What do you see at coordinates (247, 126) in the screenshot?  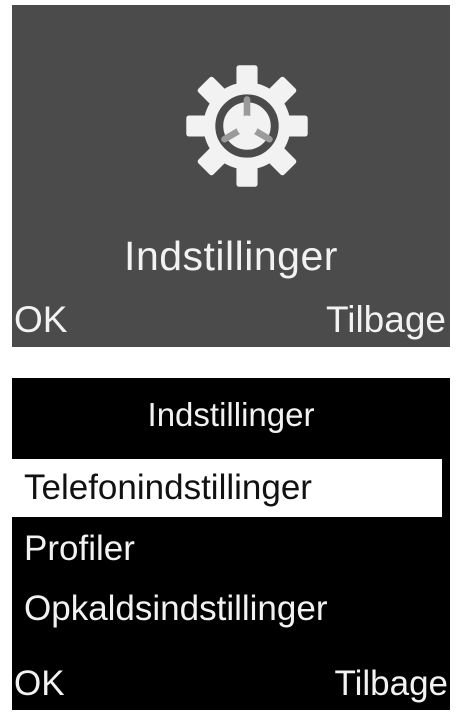 I see `gear-icon` at bounding box center [247, 126].